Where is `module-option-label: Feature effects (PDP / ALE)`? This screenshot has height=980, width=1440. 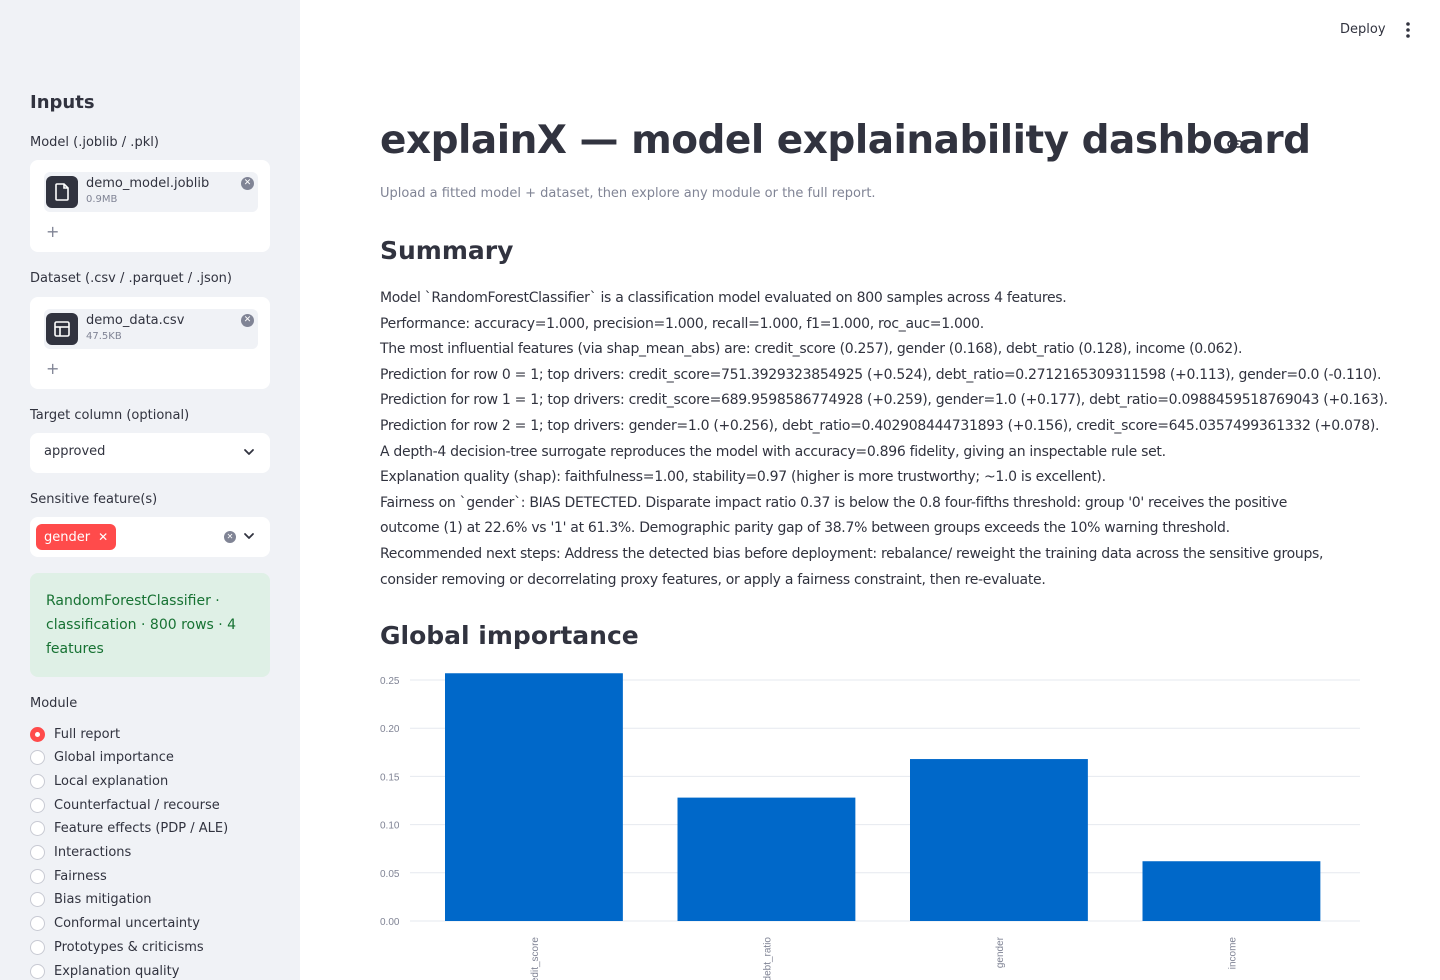 module-option-label: Feature effects (PDP / ALE) is located at coordinates (141, 829).